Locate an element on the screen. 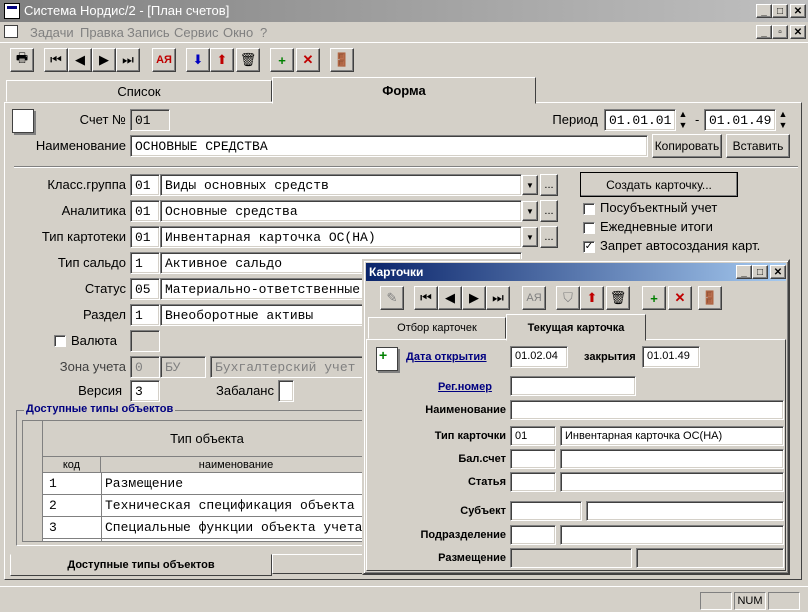 Image resolution: width=808 pixels, height=612 pixels. tab-second is located at coordinates (322, 564).